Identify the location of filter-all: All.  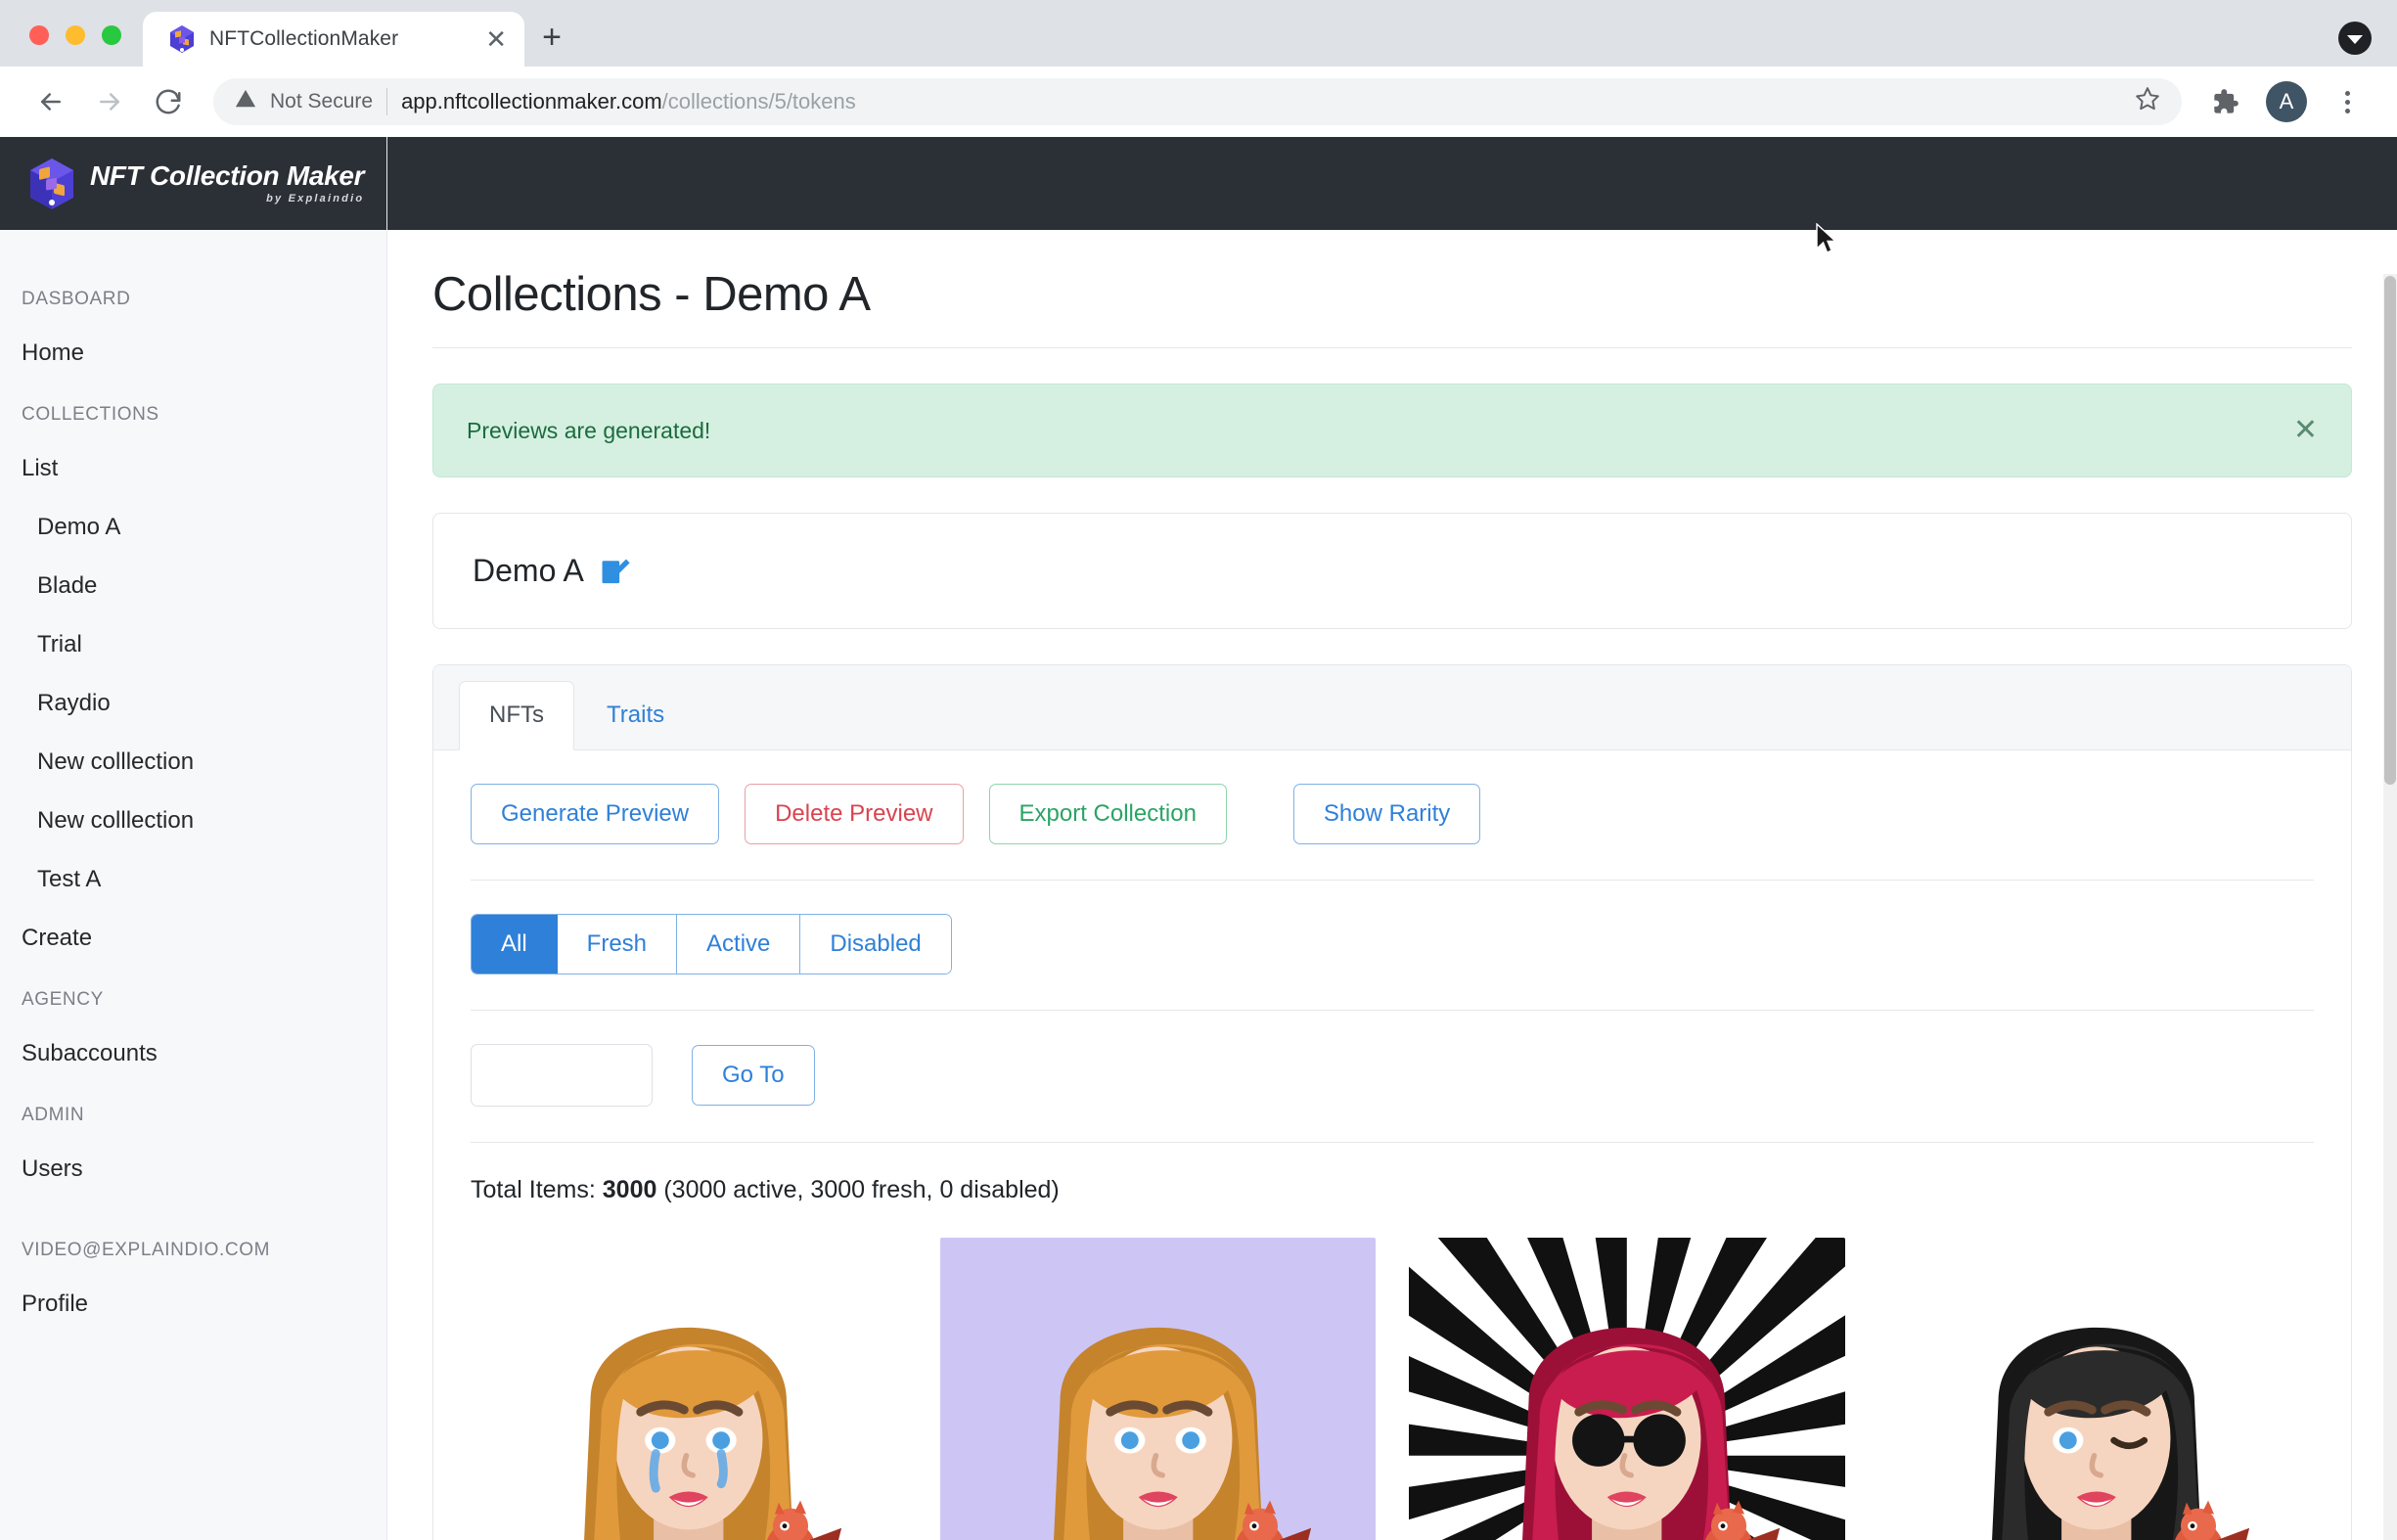
(515, 944).